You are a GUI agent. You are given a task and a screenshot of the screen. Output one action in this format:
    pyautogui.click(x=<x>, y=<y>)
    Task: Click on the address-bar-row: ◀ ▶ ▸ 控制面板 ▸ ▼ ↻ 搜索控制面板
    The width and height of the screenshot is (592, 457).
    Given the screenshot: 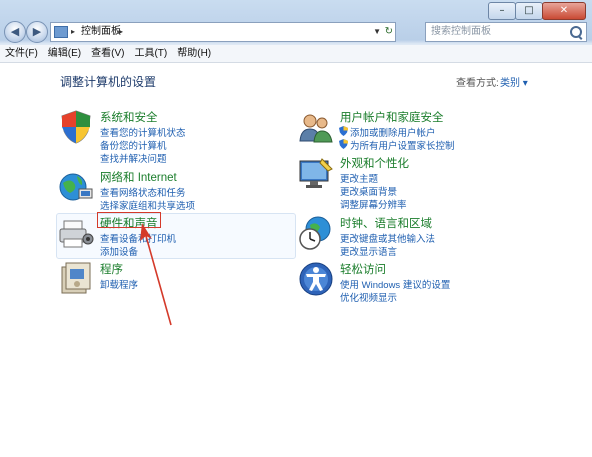 What is the action you would take?
    pyautogui.click(x=296, y=31)
    